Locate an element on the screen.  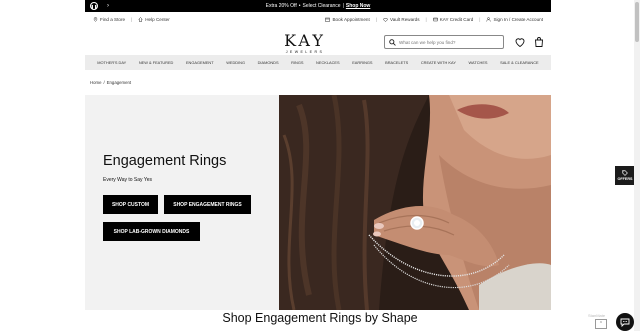
nav-item-diamonds: Diamonds is located at coordinates (268, 62).